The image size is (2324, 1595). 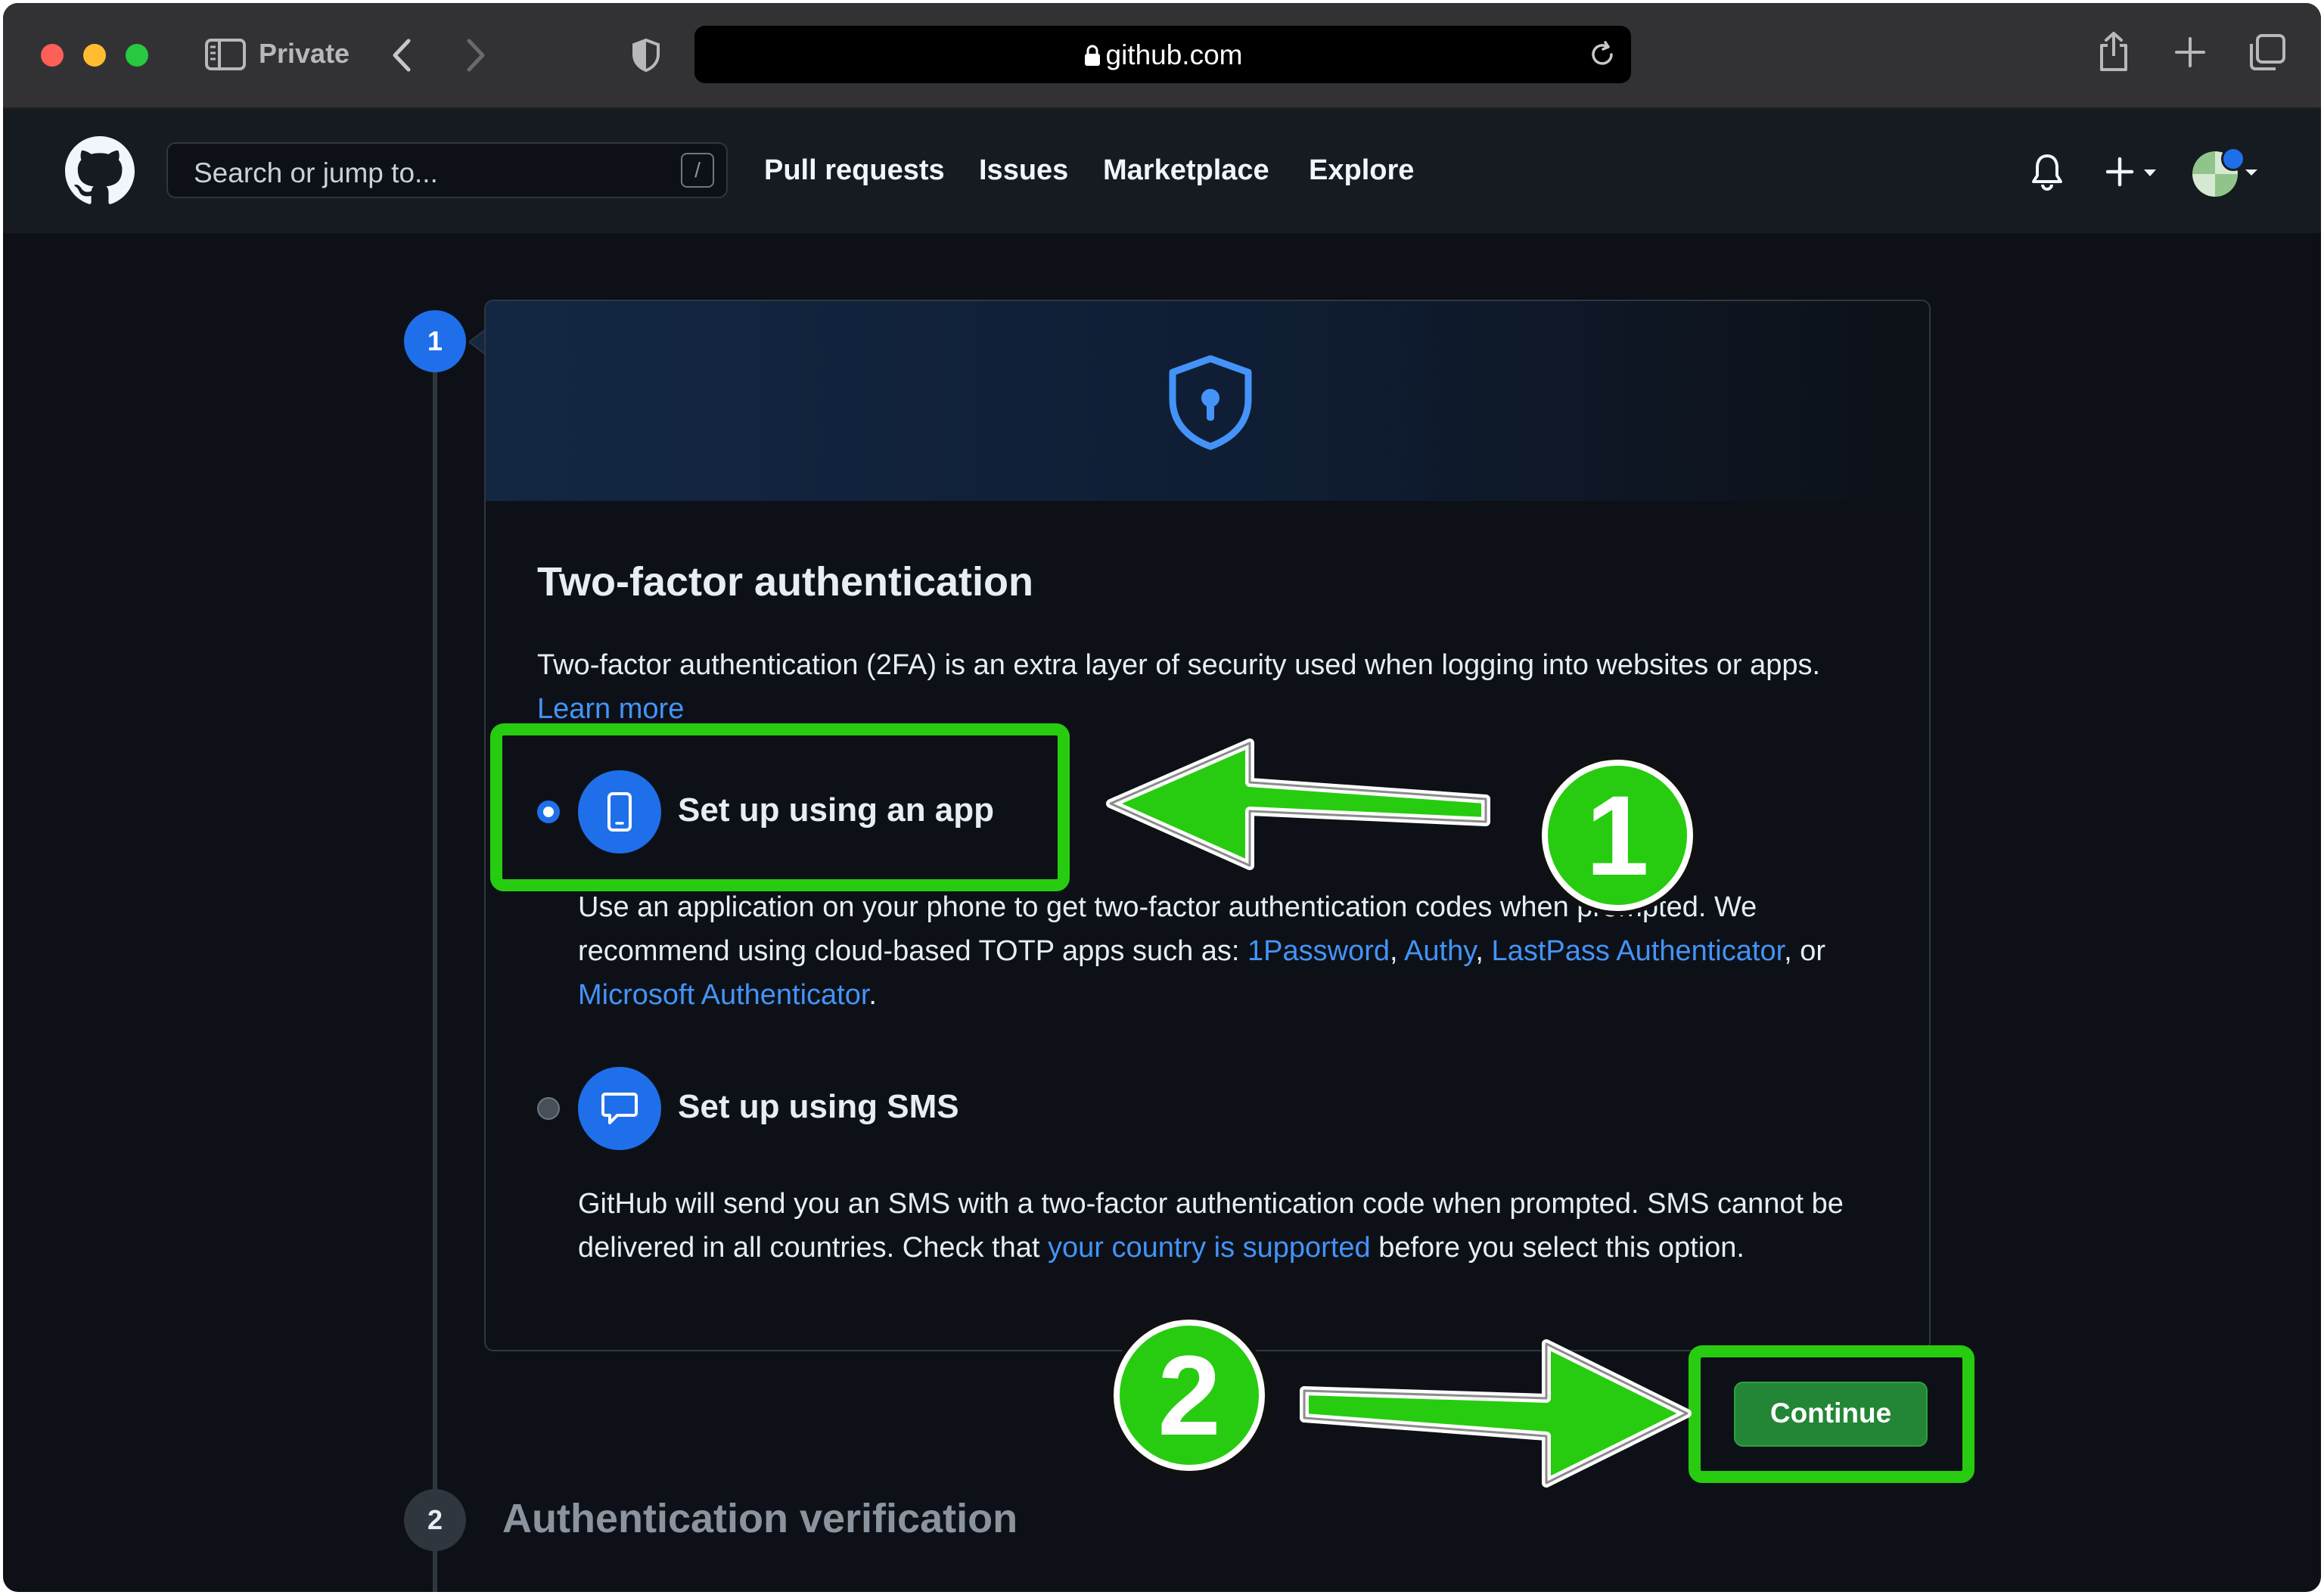 I want to click on nav-issues: Issues, so click(x=1023, y=170).